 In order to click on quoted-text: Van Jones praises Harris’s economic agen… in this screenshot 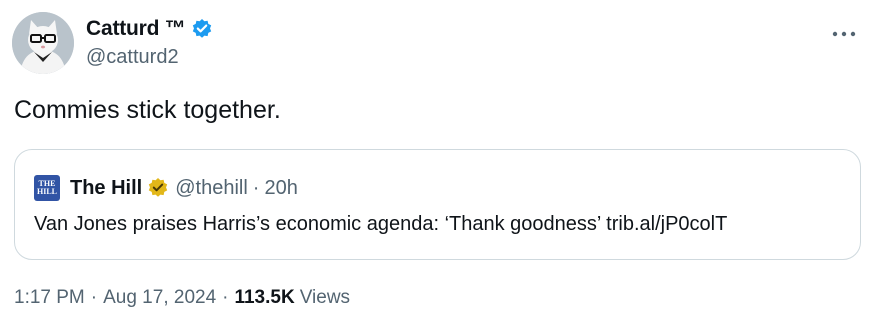, I will do `click(381, 224)`.